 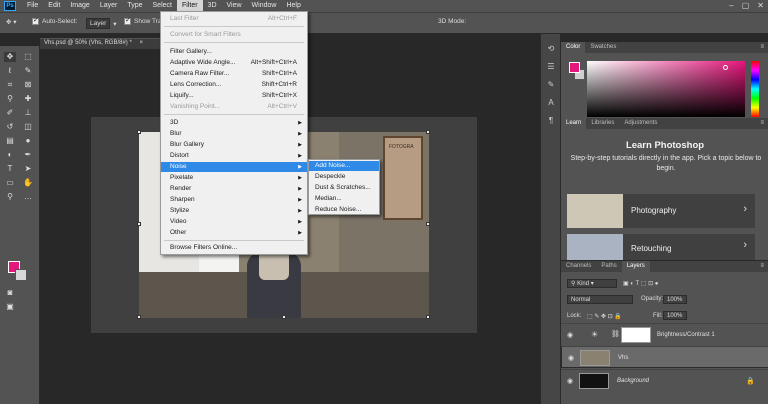 I want to click on link-icon: ⛓, so click(x=615, y=334).